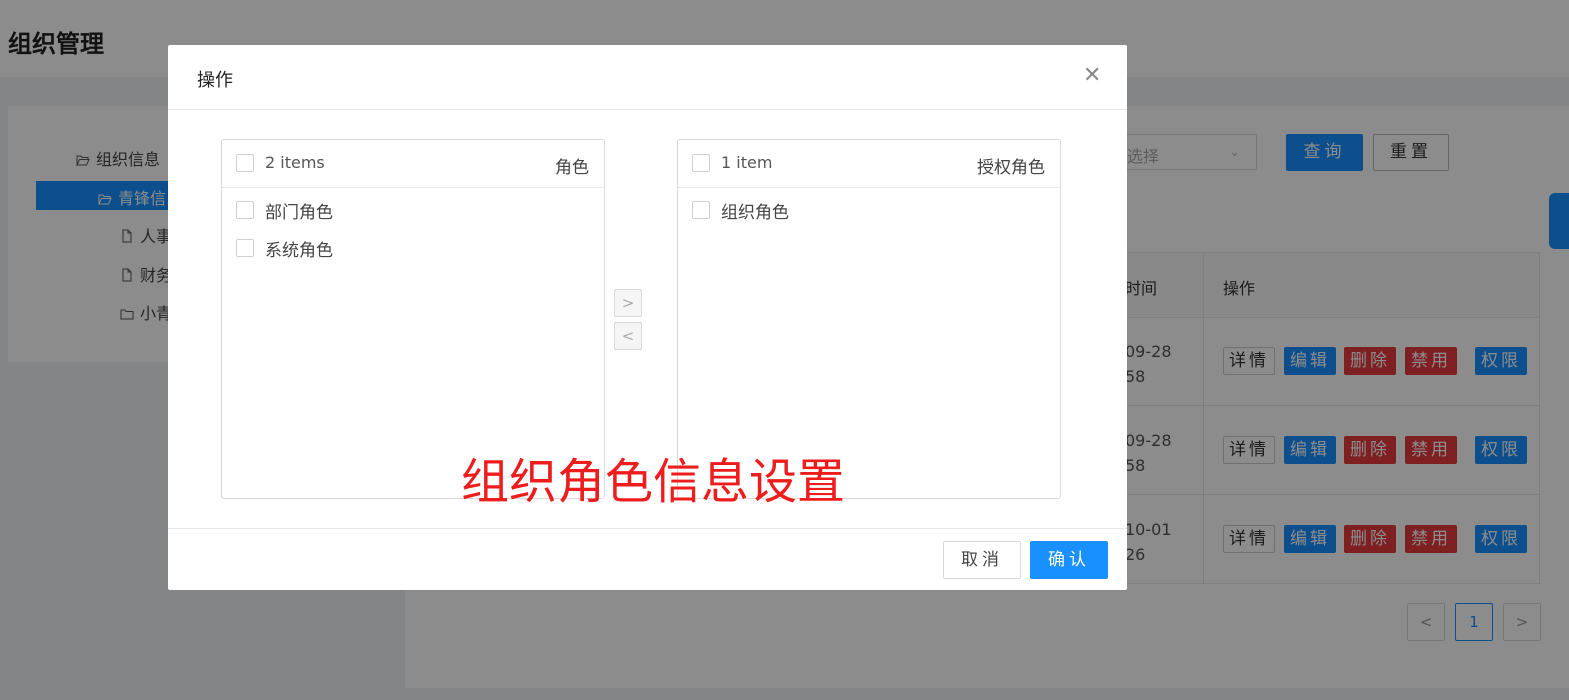 This screenshot has height=700, width=1569. I want to click on transfer-target-title: 授权角色, so click(1011, 168).